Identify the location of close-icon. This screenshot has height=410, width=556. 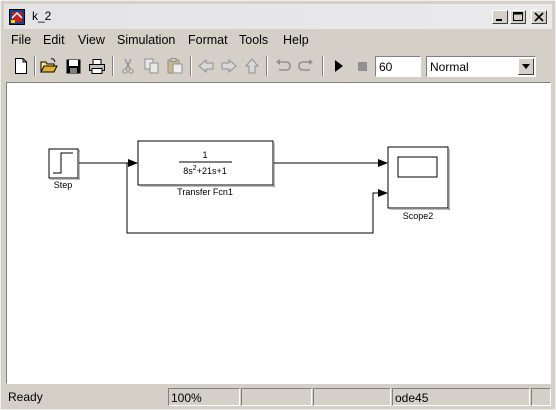
(539, 17).